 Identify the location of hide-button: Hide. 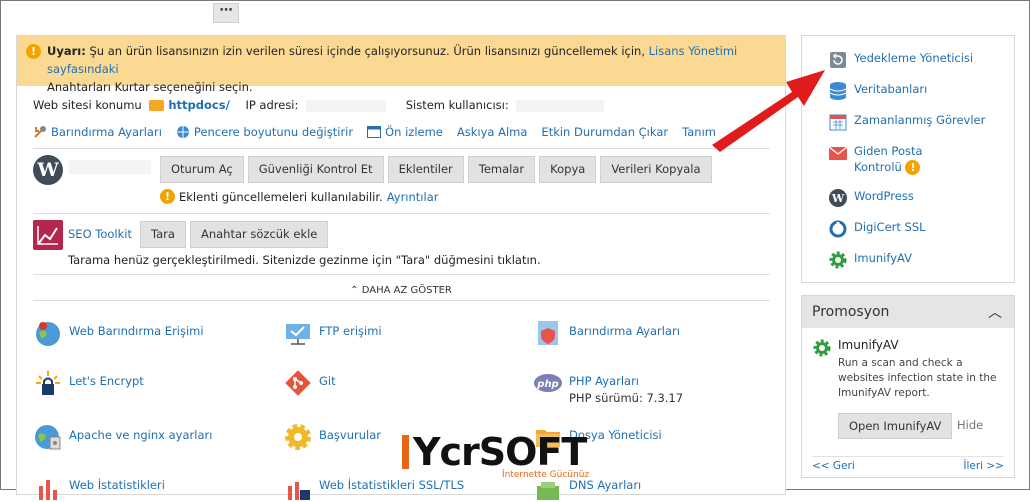
(970, 425).